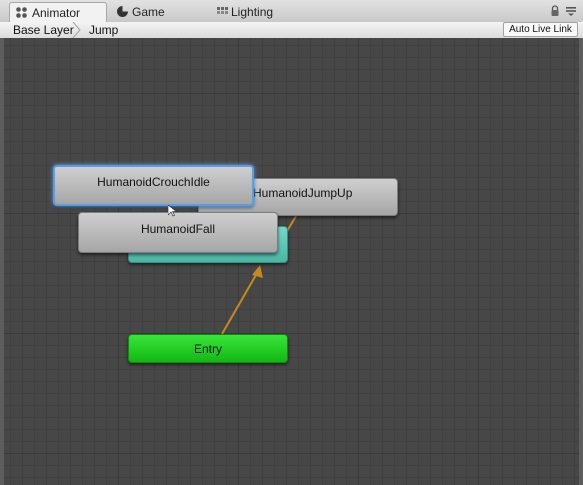 The height and width of the screenshot is (485, 583). Describe the element at coordinates (581, 261) in the screenshot. I see `graph-right-edge` at that location.